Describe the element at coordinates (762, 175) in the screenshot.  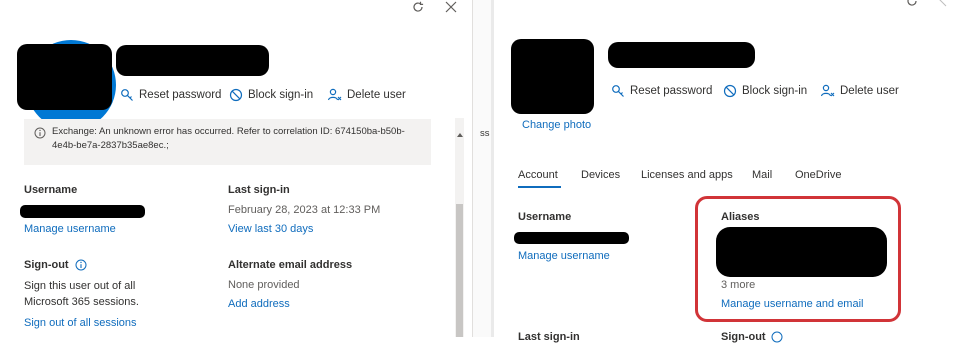
I see `tab-mail: Mail` at that location.